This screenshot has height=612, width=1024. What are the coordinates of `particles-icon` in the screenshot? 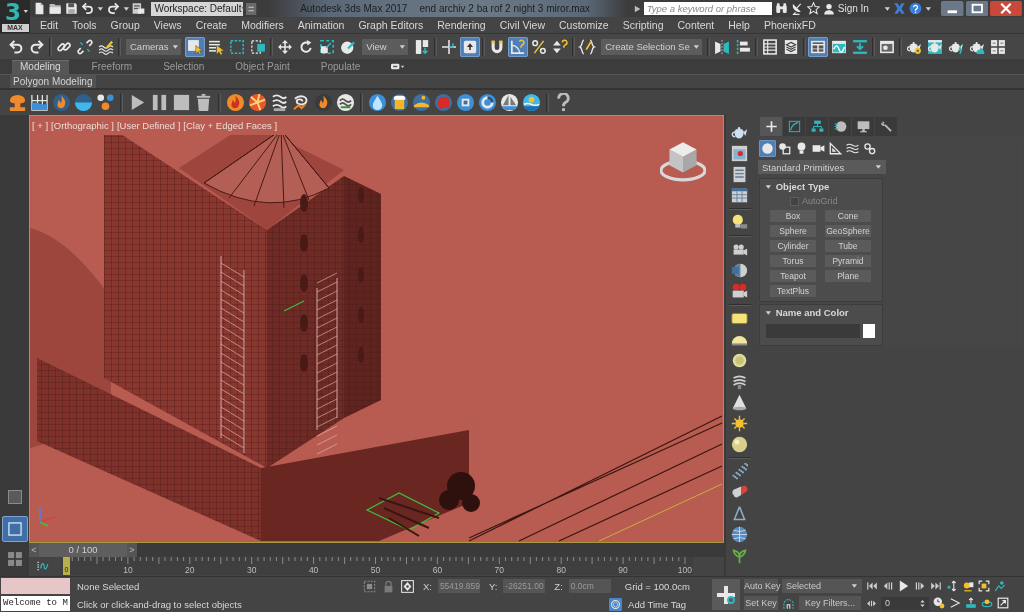 It's located at (105, 102).